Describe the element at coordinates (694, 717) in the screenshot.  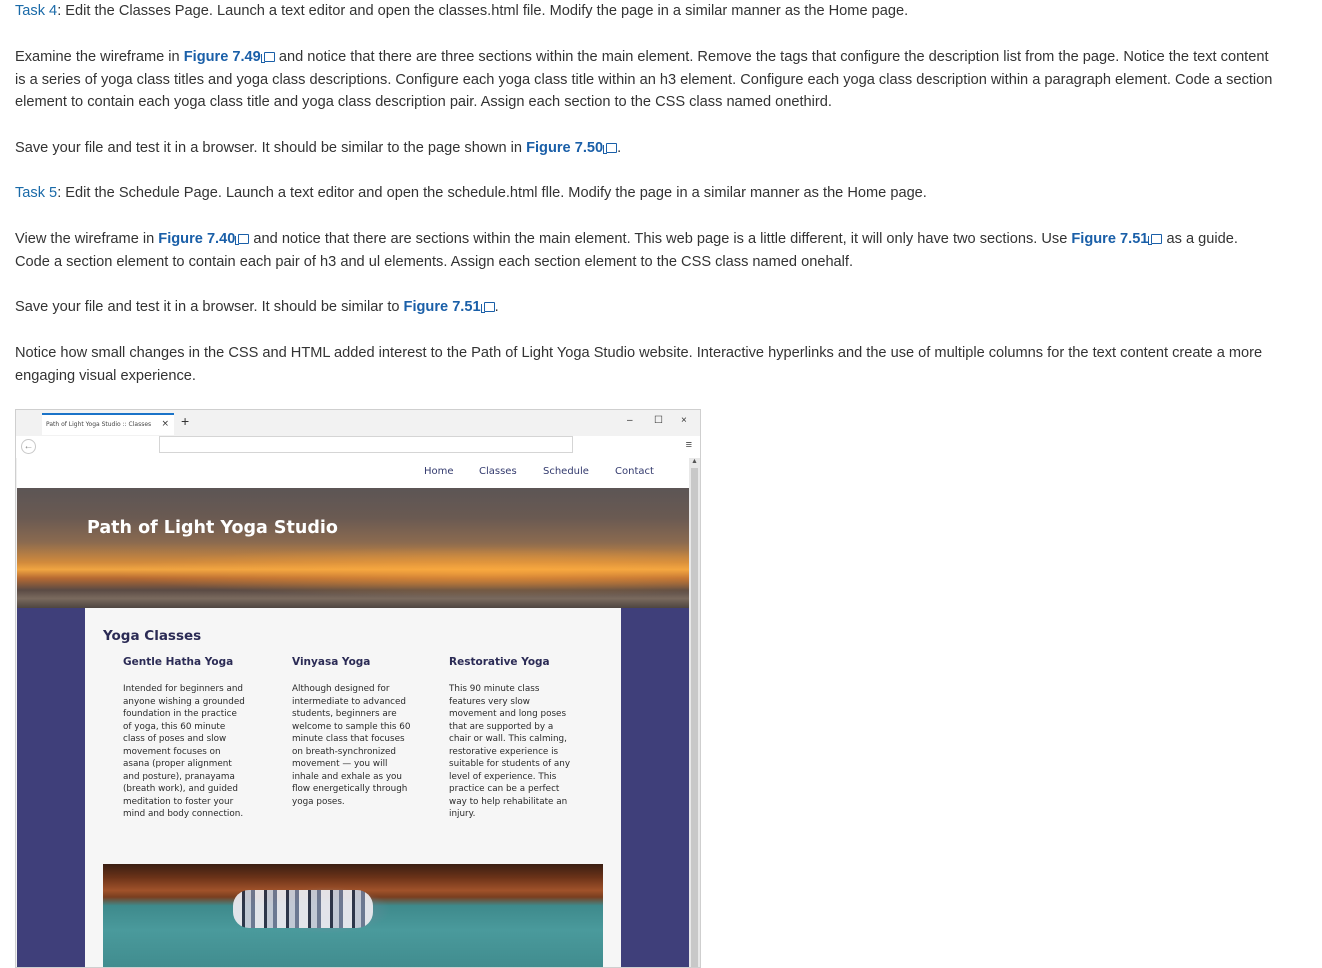
I see `scrollbar-thumb` at that location.